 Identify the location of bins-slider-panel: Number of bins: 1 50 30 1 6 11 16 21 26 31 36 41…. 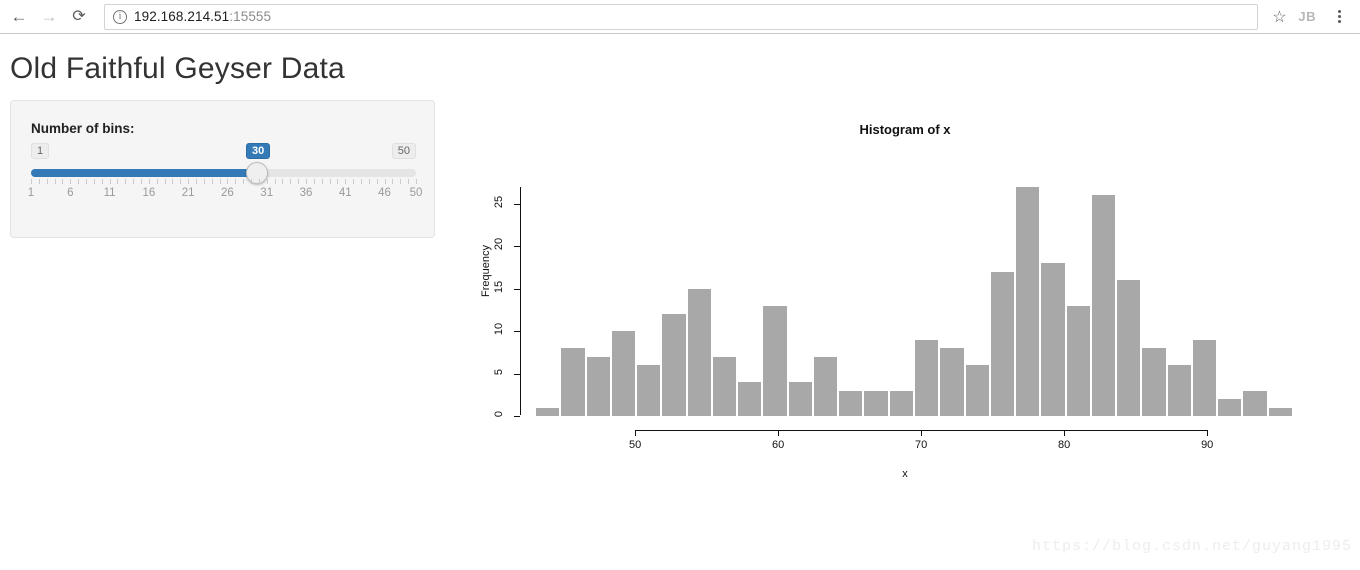
(222, 169).